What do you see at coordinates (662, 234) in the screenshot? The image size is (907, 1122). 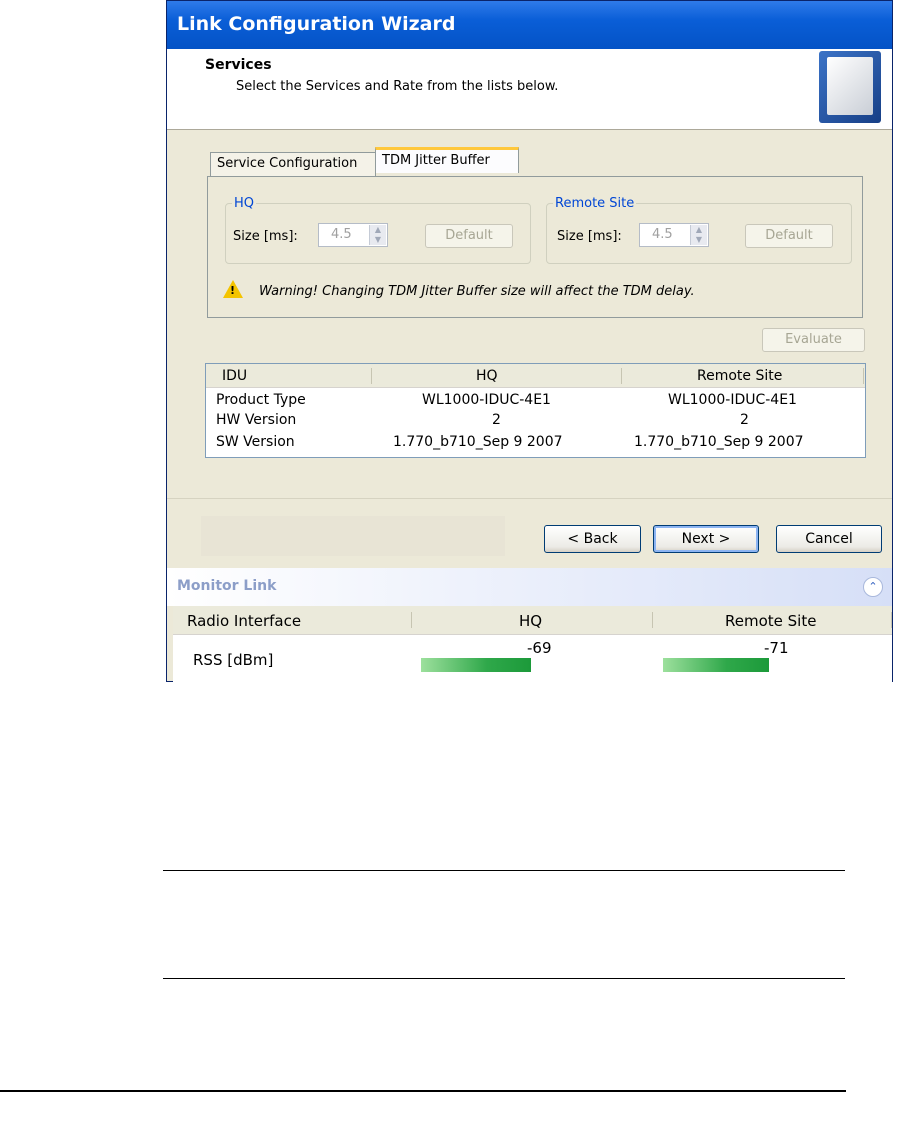 I see `remote-size-value: 4.5` at bounding box center [662, 234].